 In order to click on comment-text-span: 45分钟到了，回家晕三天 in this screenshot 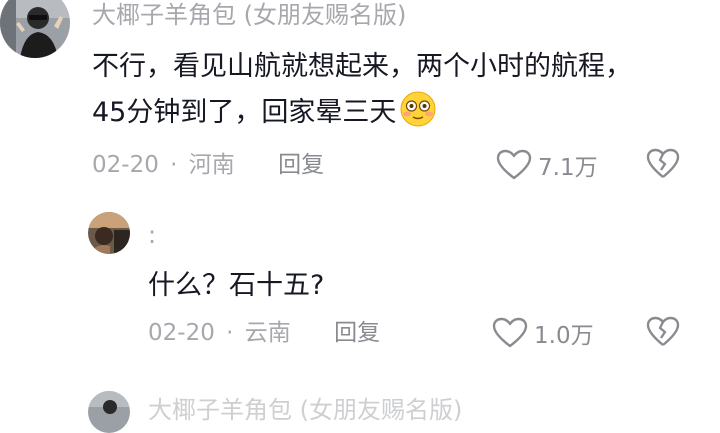, I will do `click(244, 112)`.